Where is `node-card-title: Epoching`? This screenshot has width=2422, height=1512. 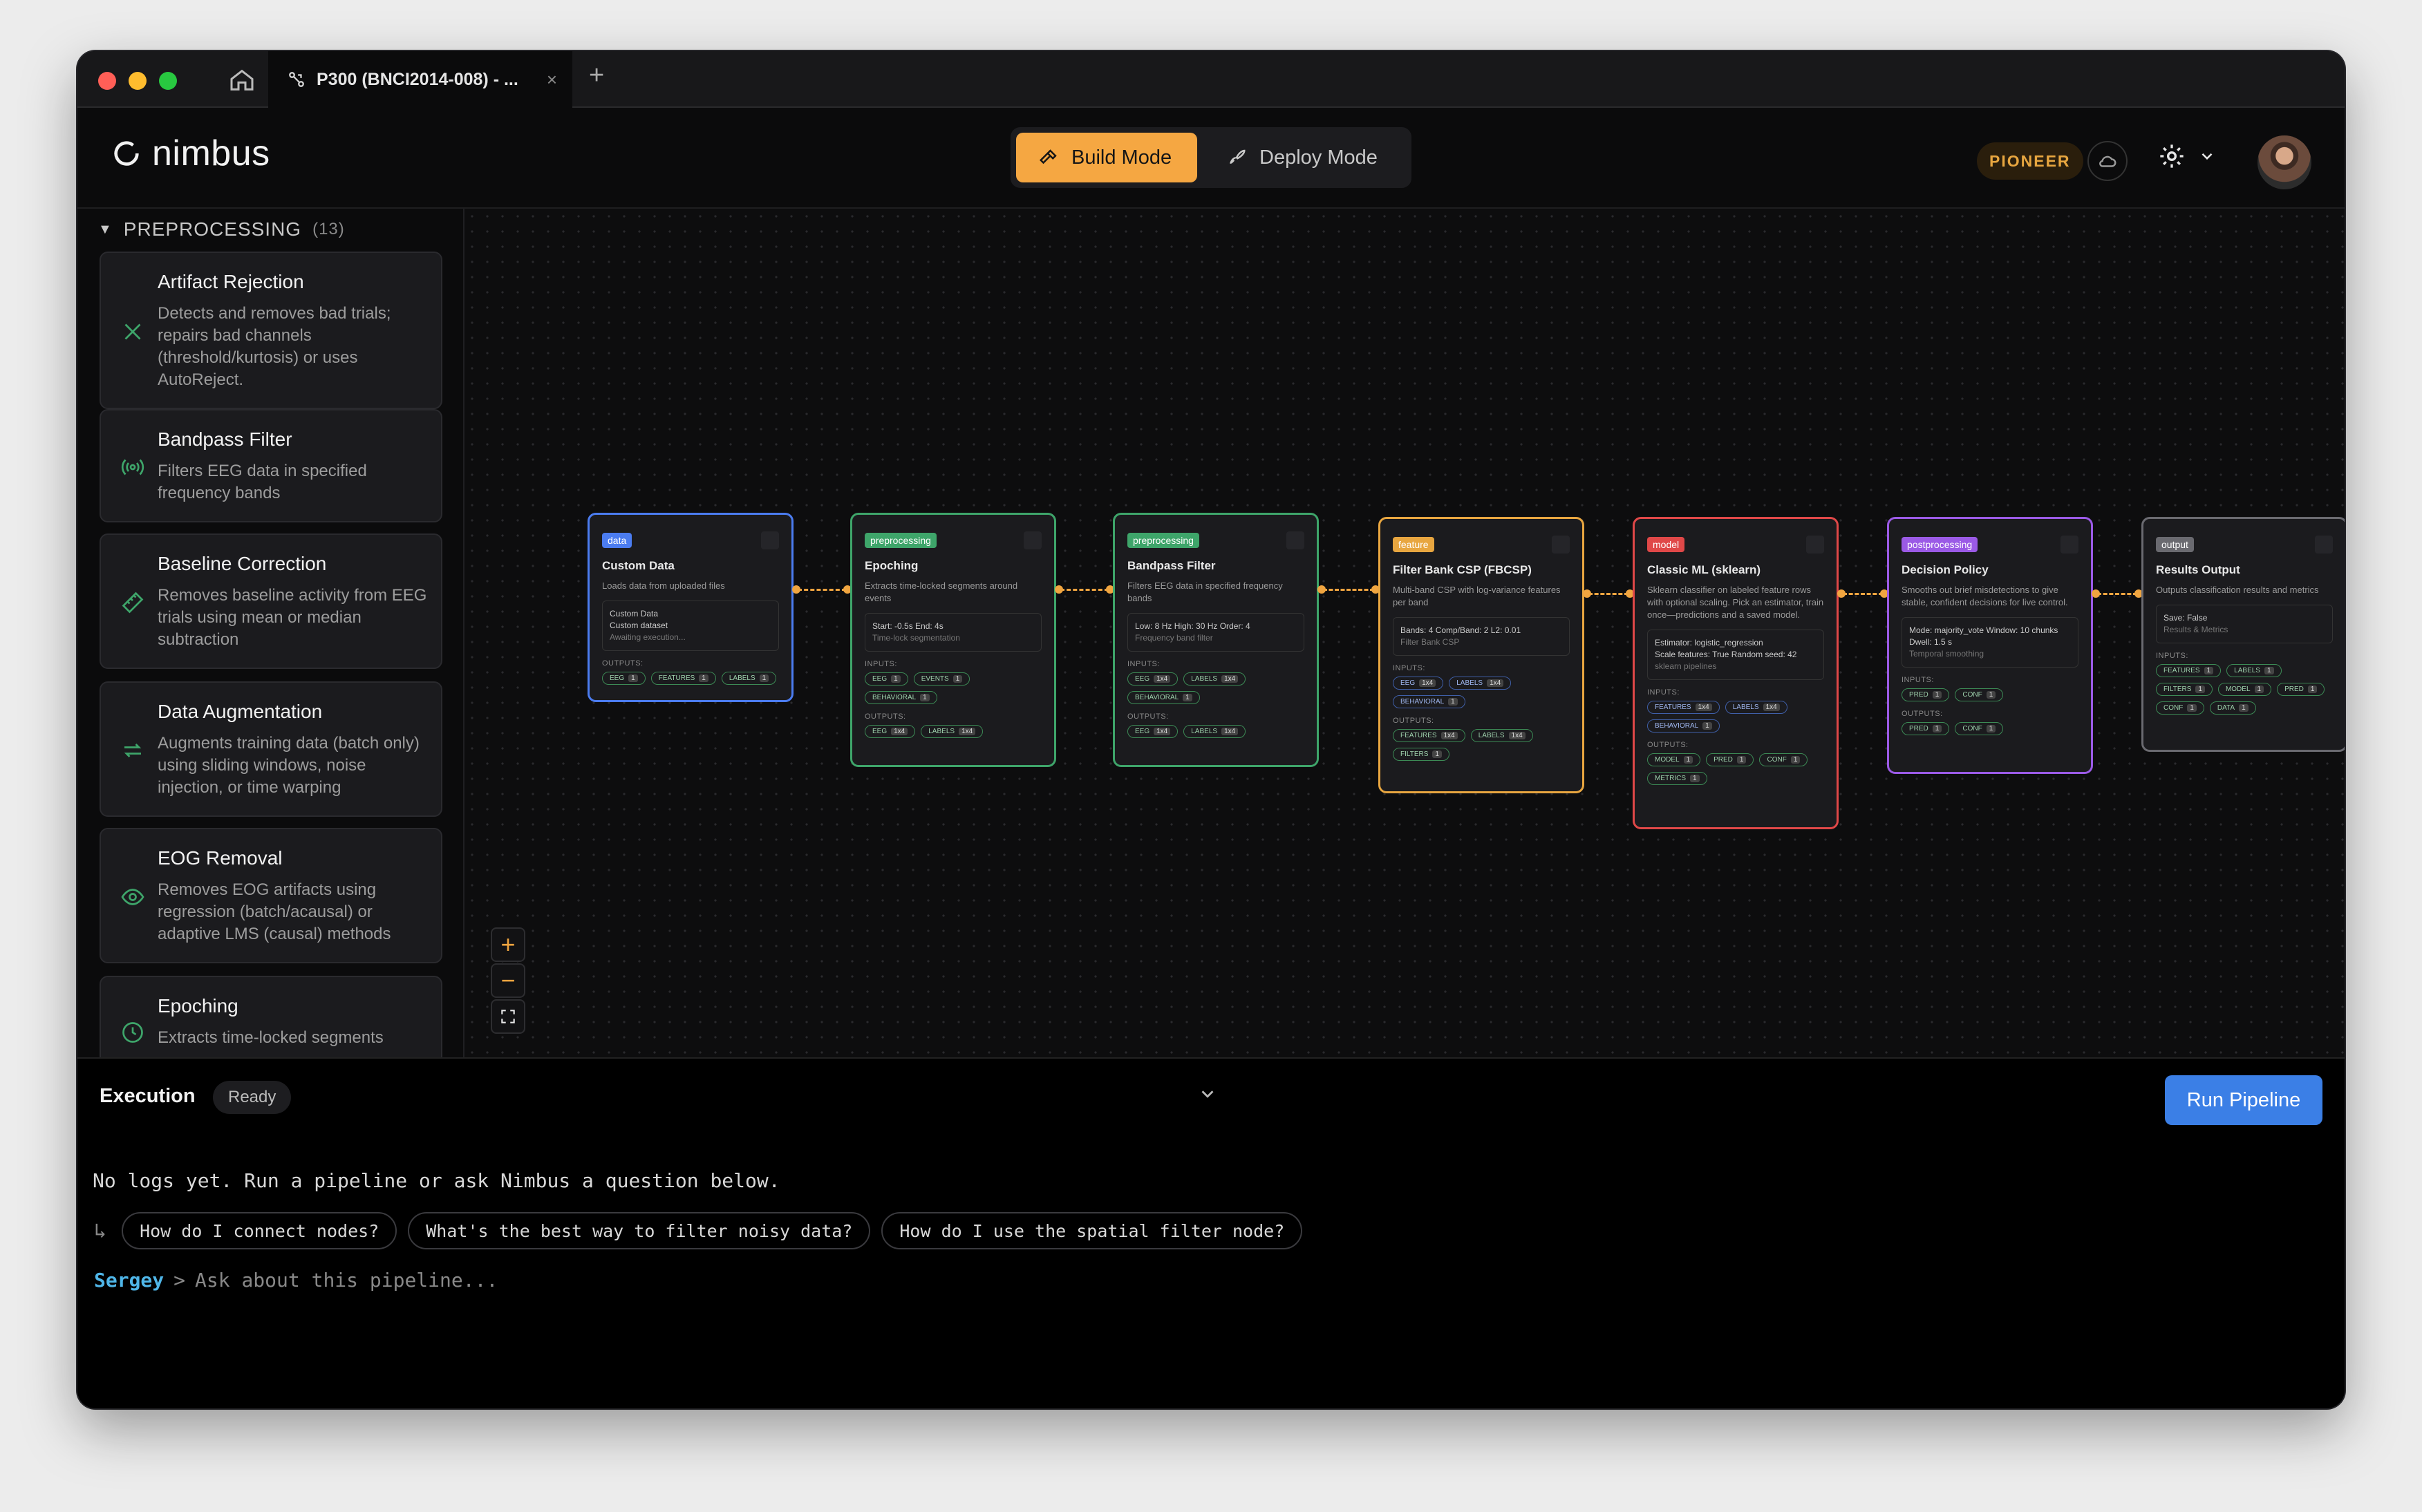 node-card-title: Epoching is located at coordinates (198, 1006).